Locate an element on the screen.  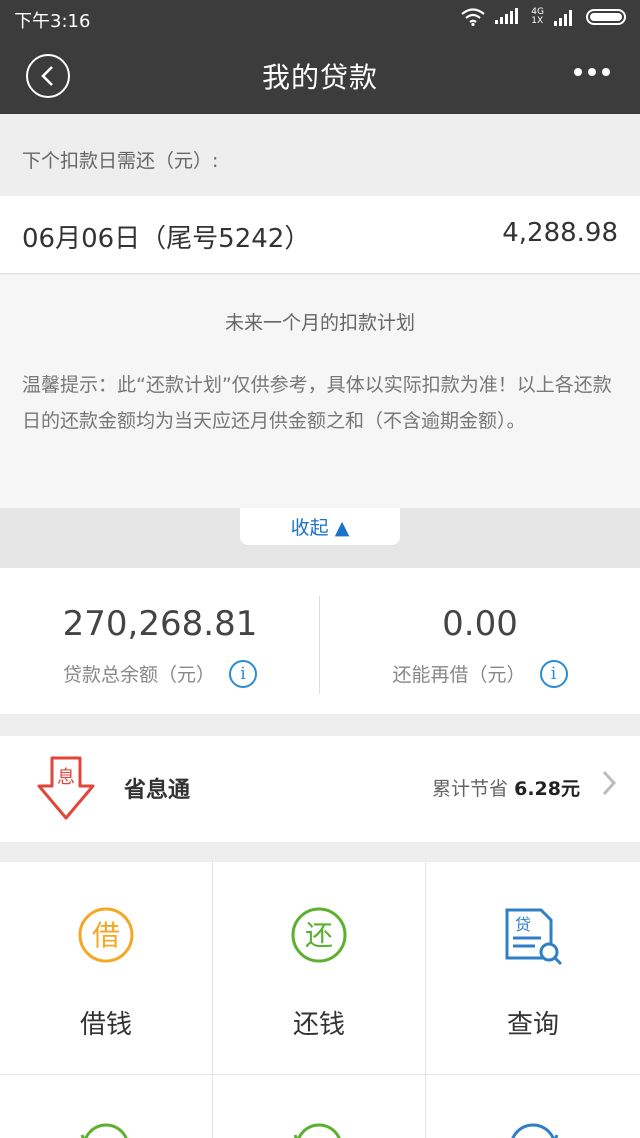
reborrow-balance: 0.00 还能再借（元） i is located at coordinates (480, 641).